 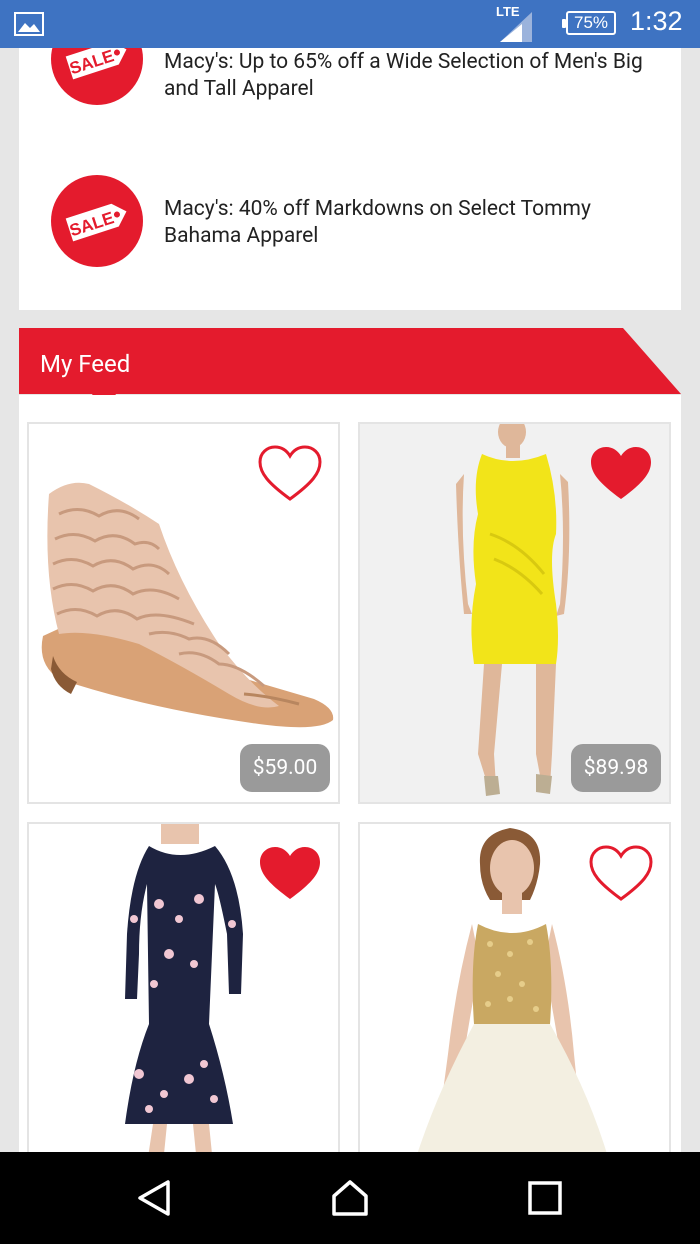 I want to click on battery-icon: 75%, so click(x=589, y=23).